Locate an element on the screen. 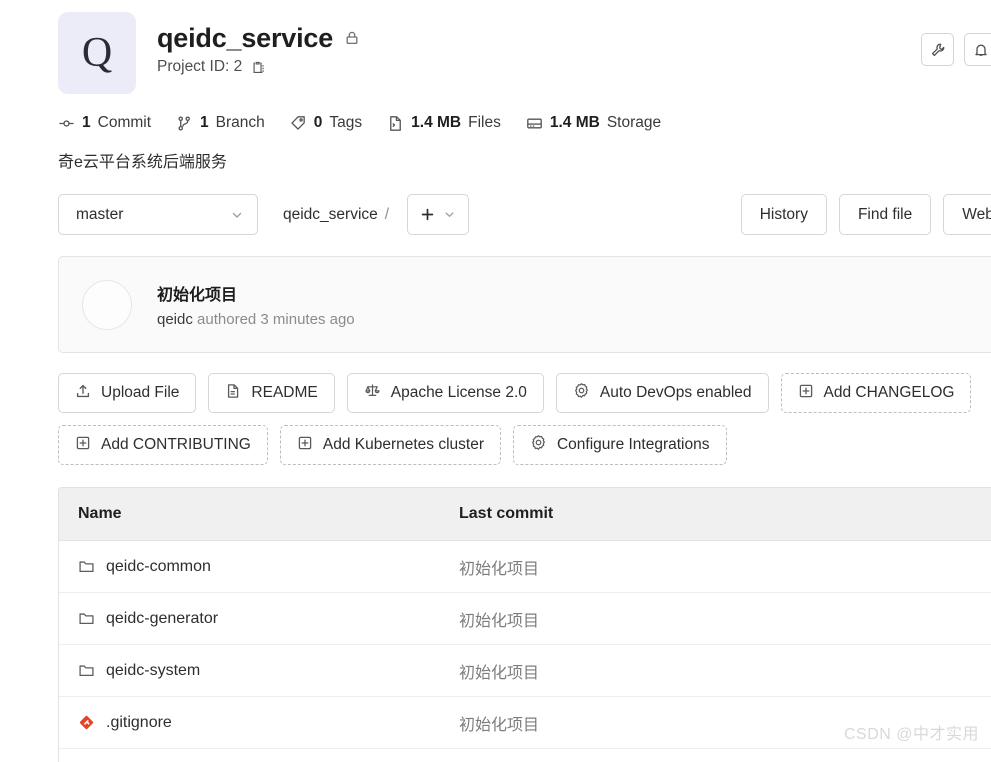  upload-icon is located at coordinates (83, 393).